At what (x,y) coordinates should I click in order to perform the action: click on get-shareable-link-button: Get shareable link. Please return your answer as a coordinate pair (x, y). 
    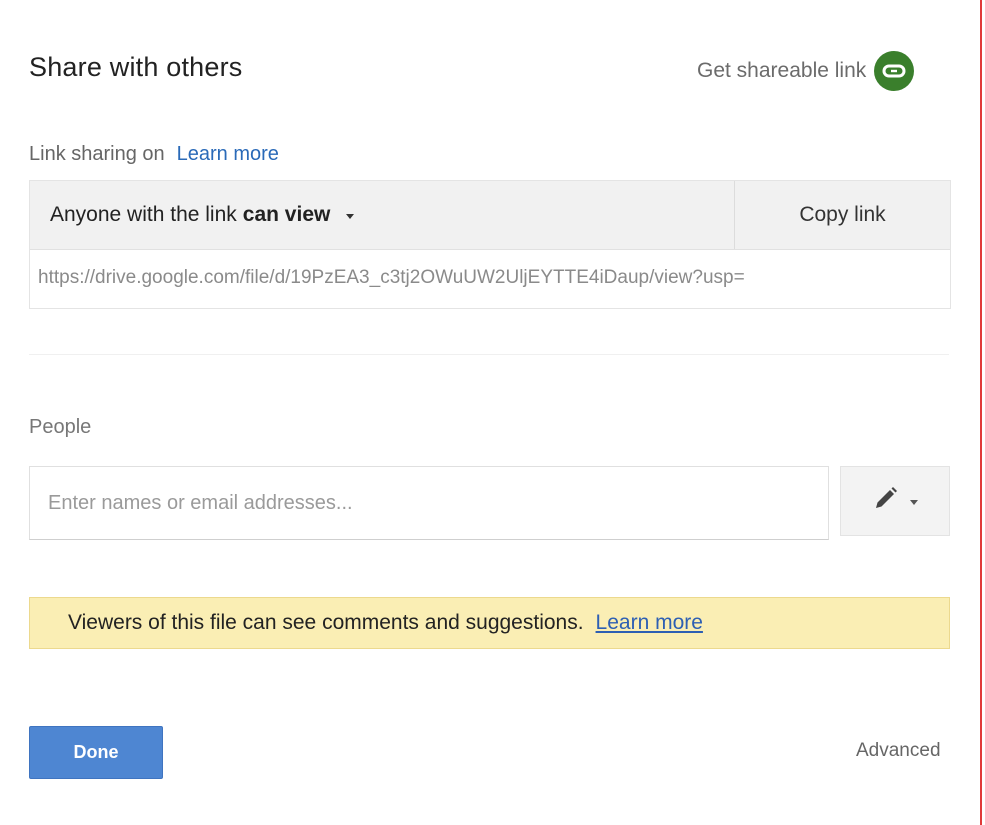
    Looking at the image, I should click on (806, 71).